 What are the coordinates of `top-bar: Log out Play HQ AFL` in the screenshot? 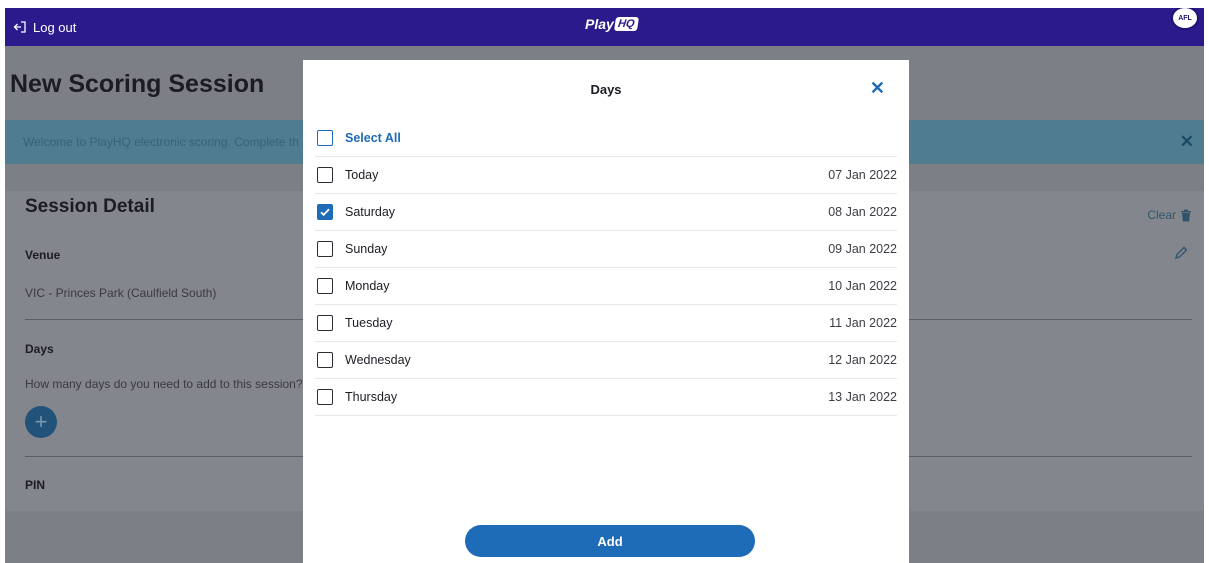 It's located at (604, 27).